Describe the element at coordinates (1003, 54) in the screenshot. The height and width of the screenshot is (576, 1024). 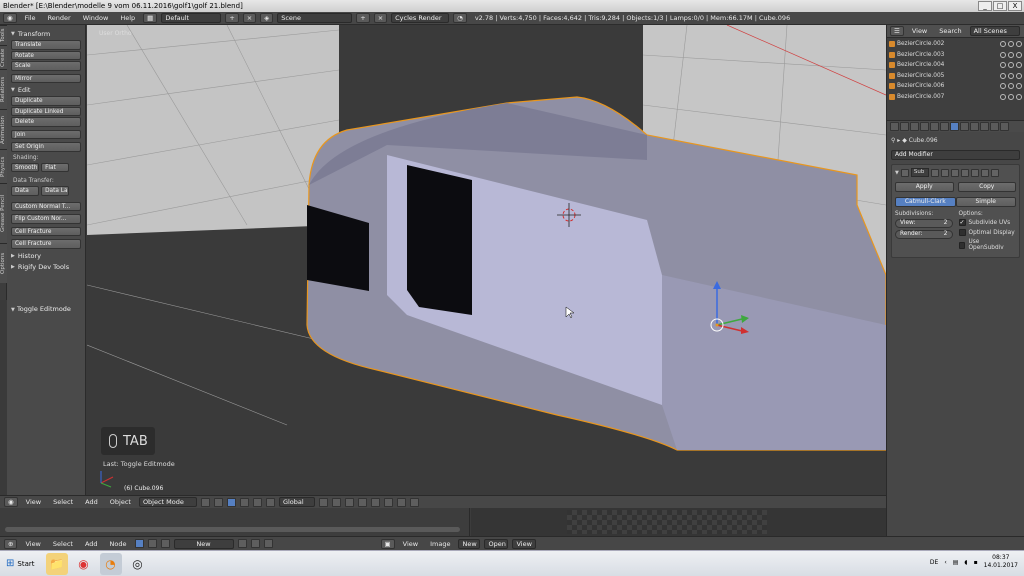
I see `eye-icon` at that location.